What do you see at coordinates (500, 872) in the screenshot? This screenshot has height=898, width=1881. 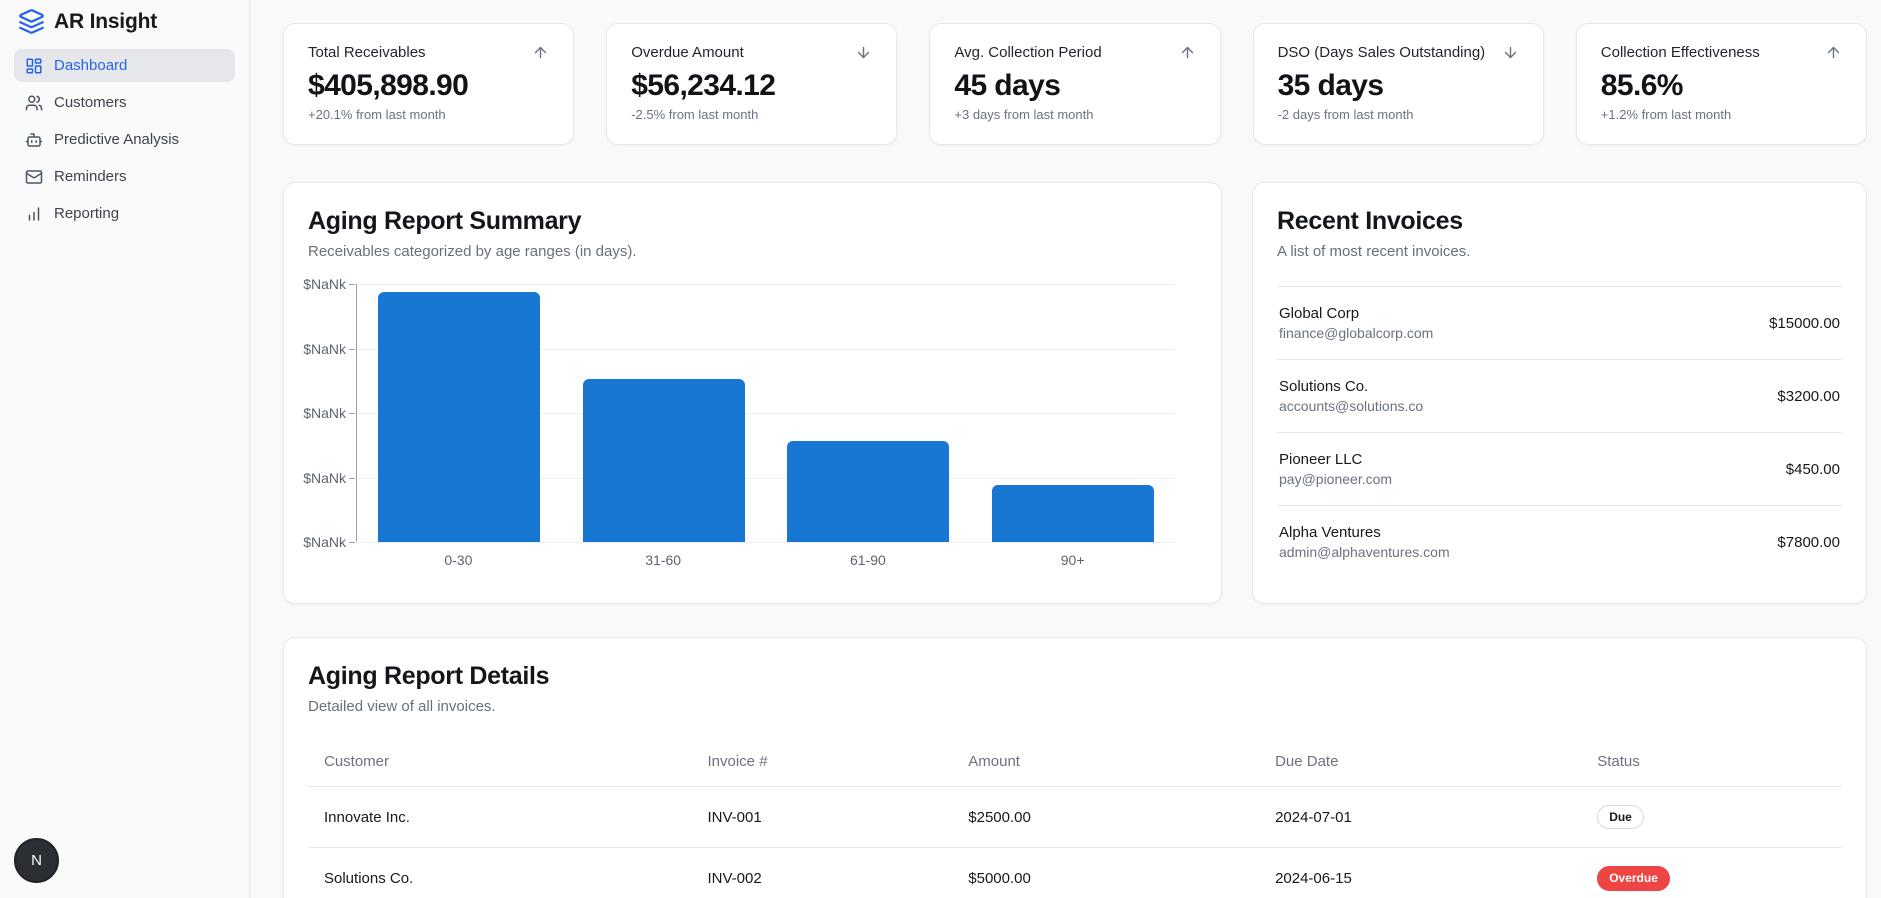 I see `cell-customer: Solutions Co.` at bounding box center [500, 872].